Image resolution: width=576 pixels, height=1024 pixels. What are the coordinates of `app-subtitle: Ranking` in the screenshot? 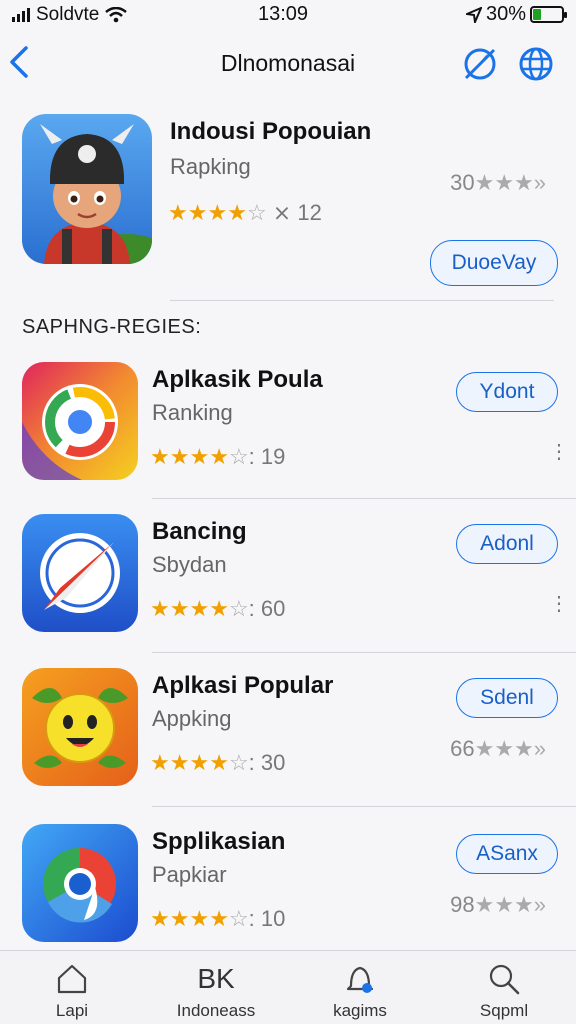 It's located at (192, 412).